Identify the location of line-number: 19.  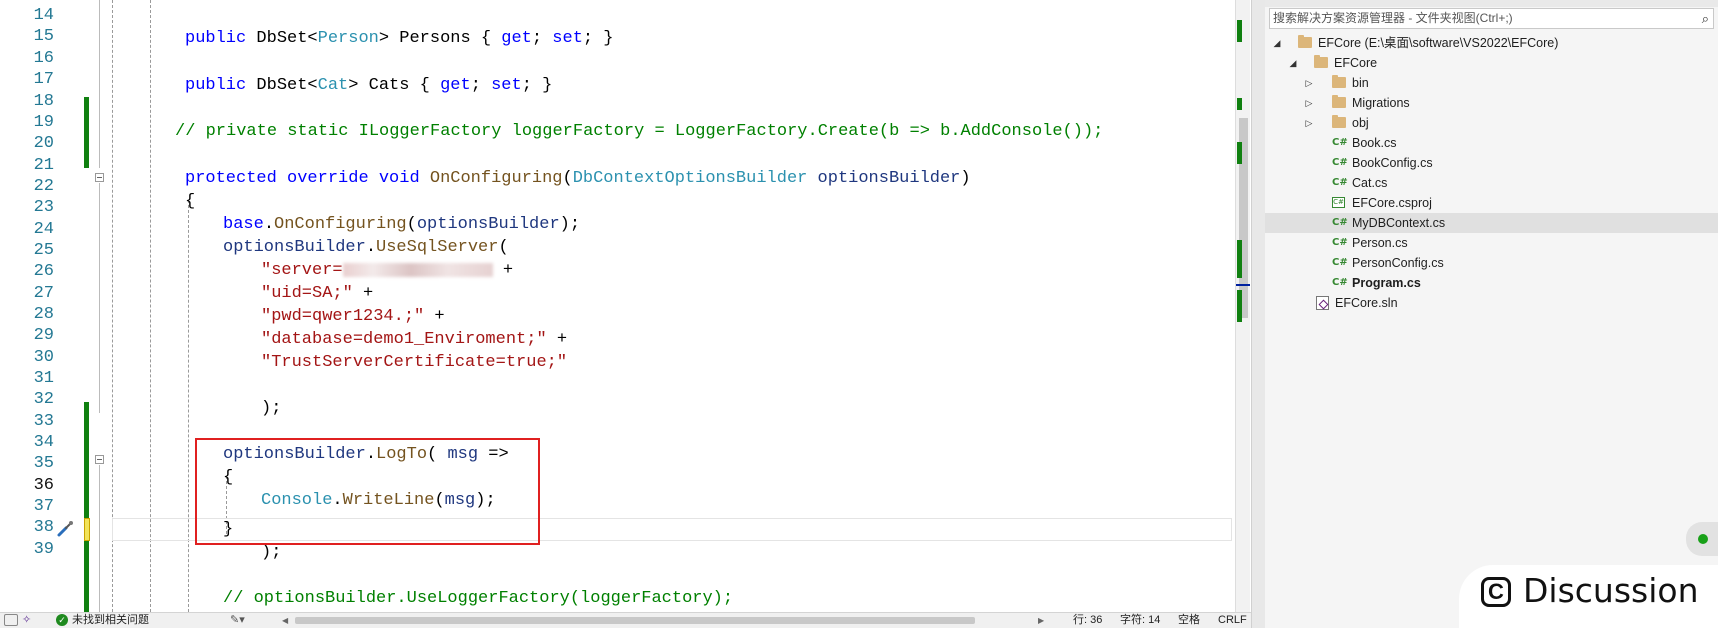
(43, 122).